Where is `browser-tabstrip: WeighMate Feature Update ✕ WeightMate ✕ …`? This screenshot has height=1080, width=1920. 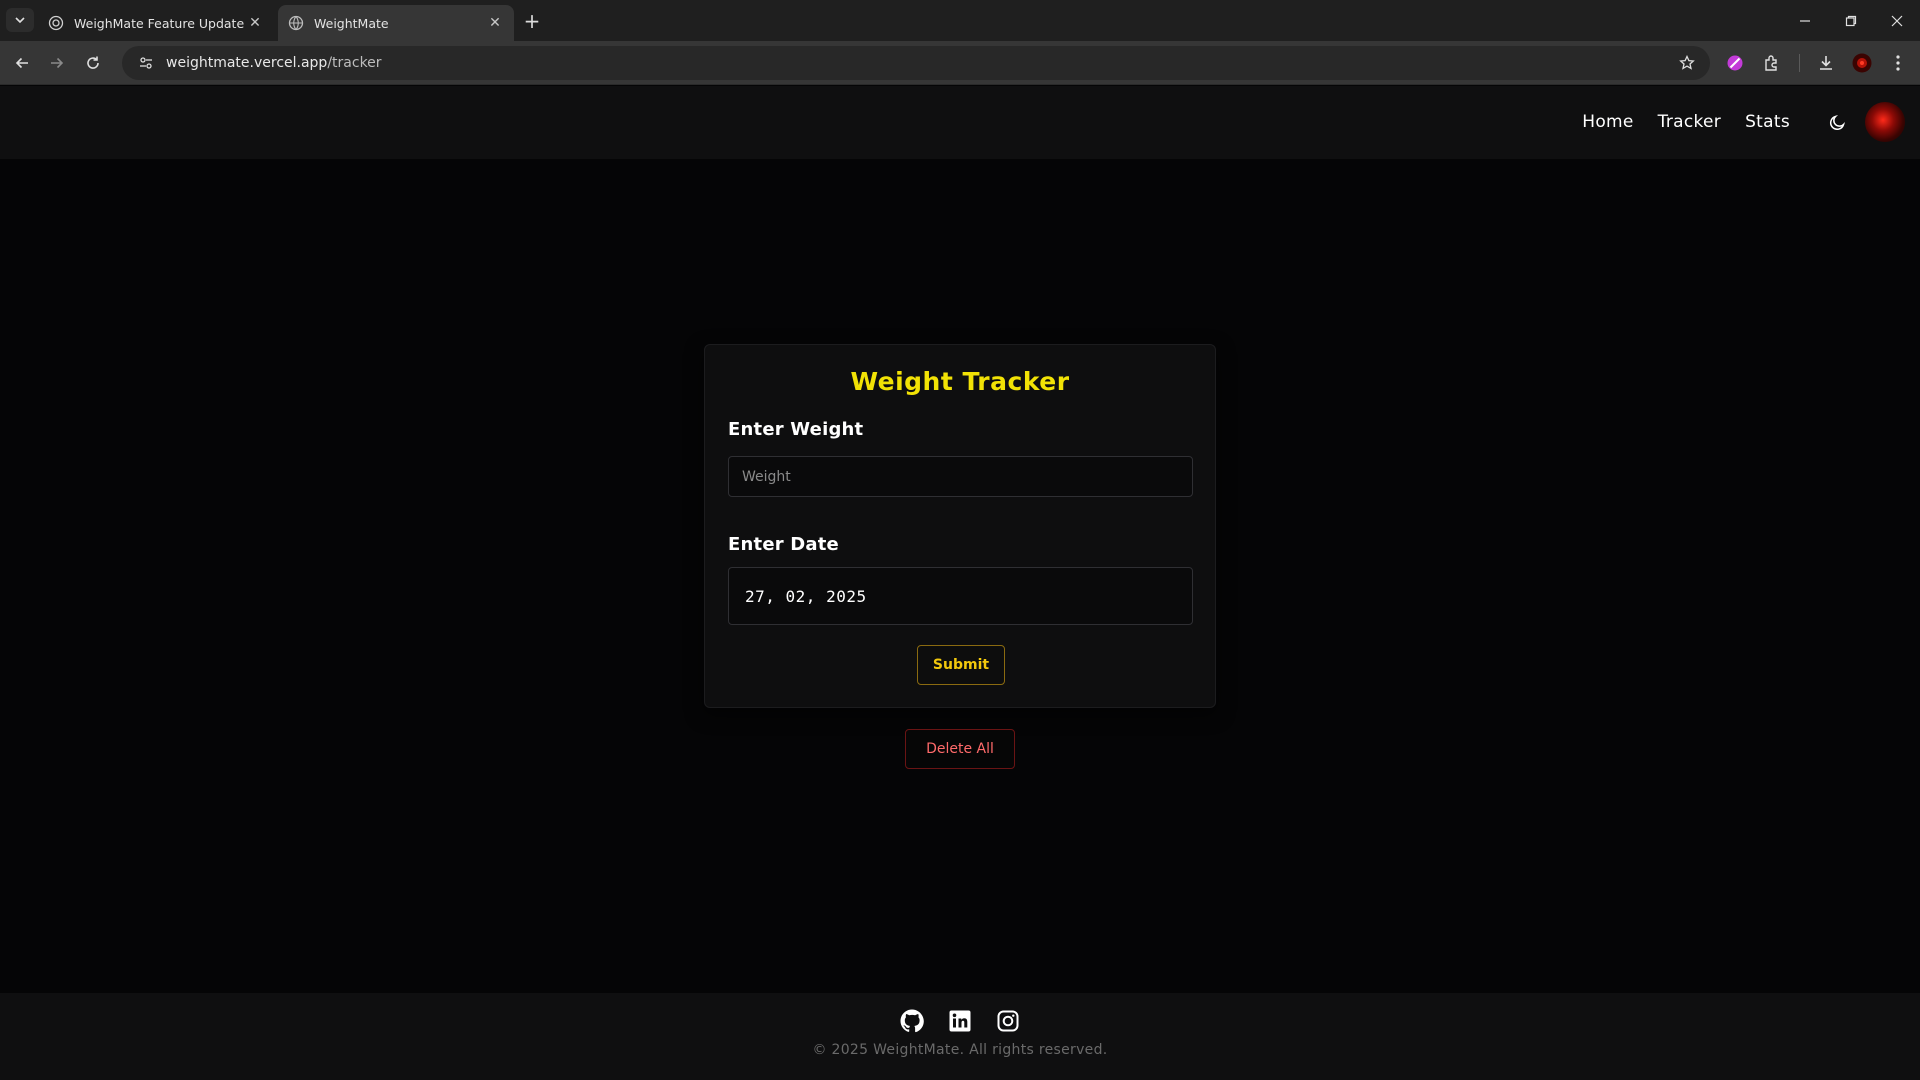
browser-tabstrip: WeighMate Feature Update ✕ WeightMate ✕ … is located at coordinates (960, 20).